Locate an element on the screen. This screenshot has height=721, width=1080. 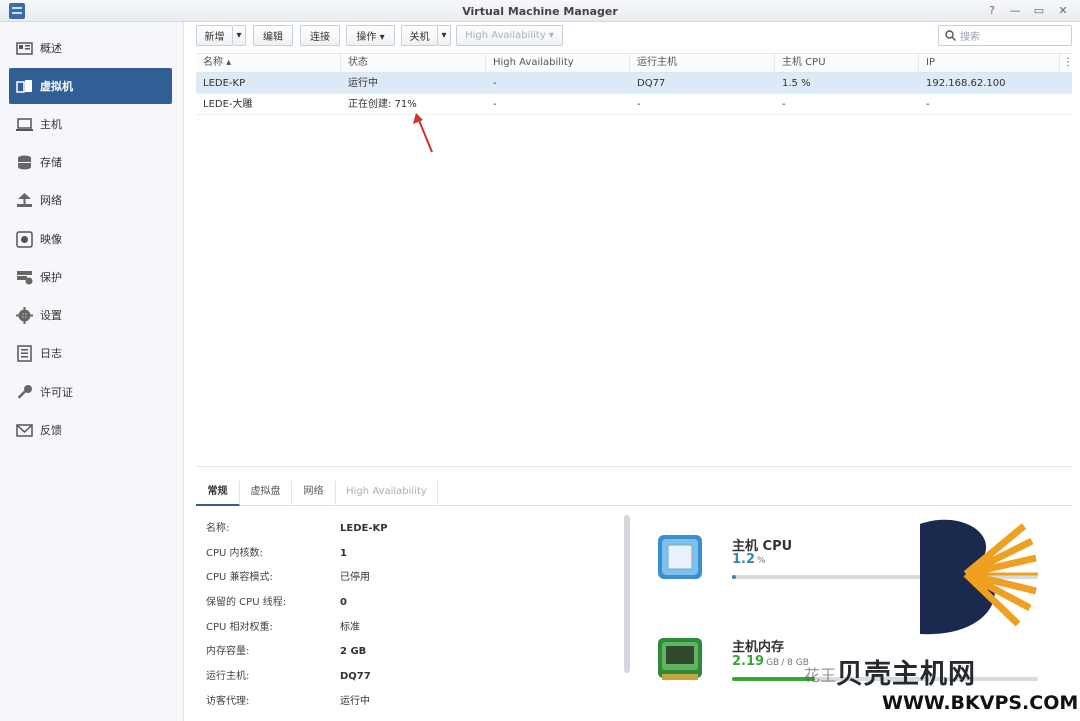
sidebar-item-label: 虚拟机 is located at coordinates (56, 86).